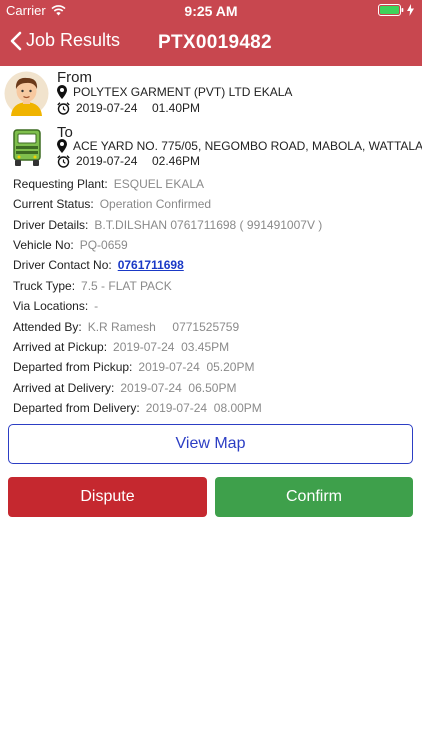 This screenshot has width=422, height=750. Describe the element at coordinates (133, 367) in the screenshot. I see `departed-pickup-row: Departed from Pickup: 2019-07-24 05.20PM` at that location.